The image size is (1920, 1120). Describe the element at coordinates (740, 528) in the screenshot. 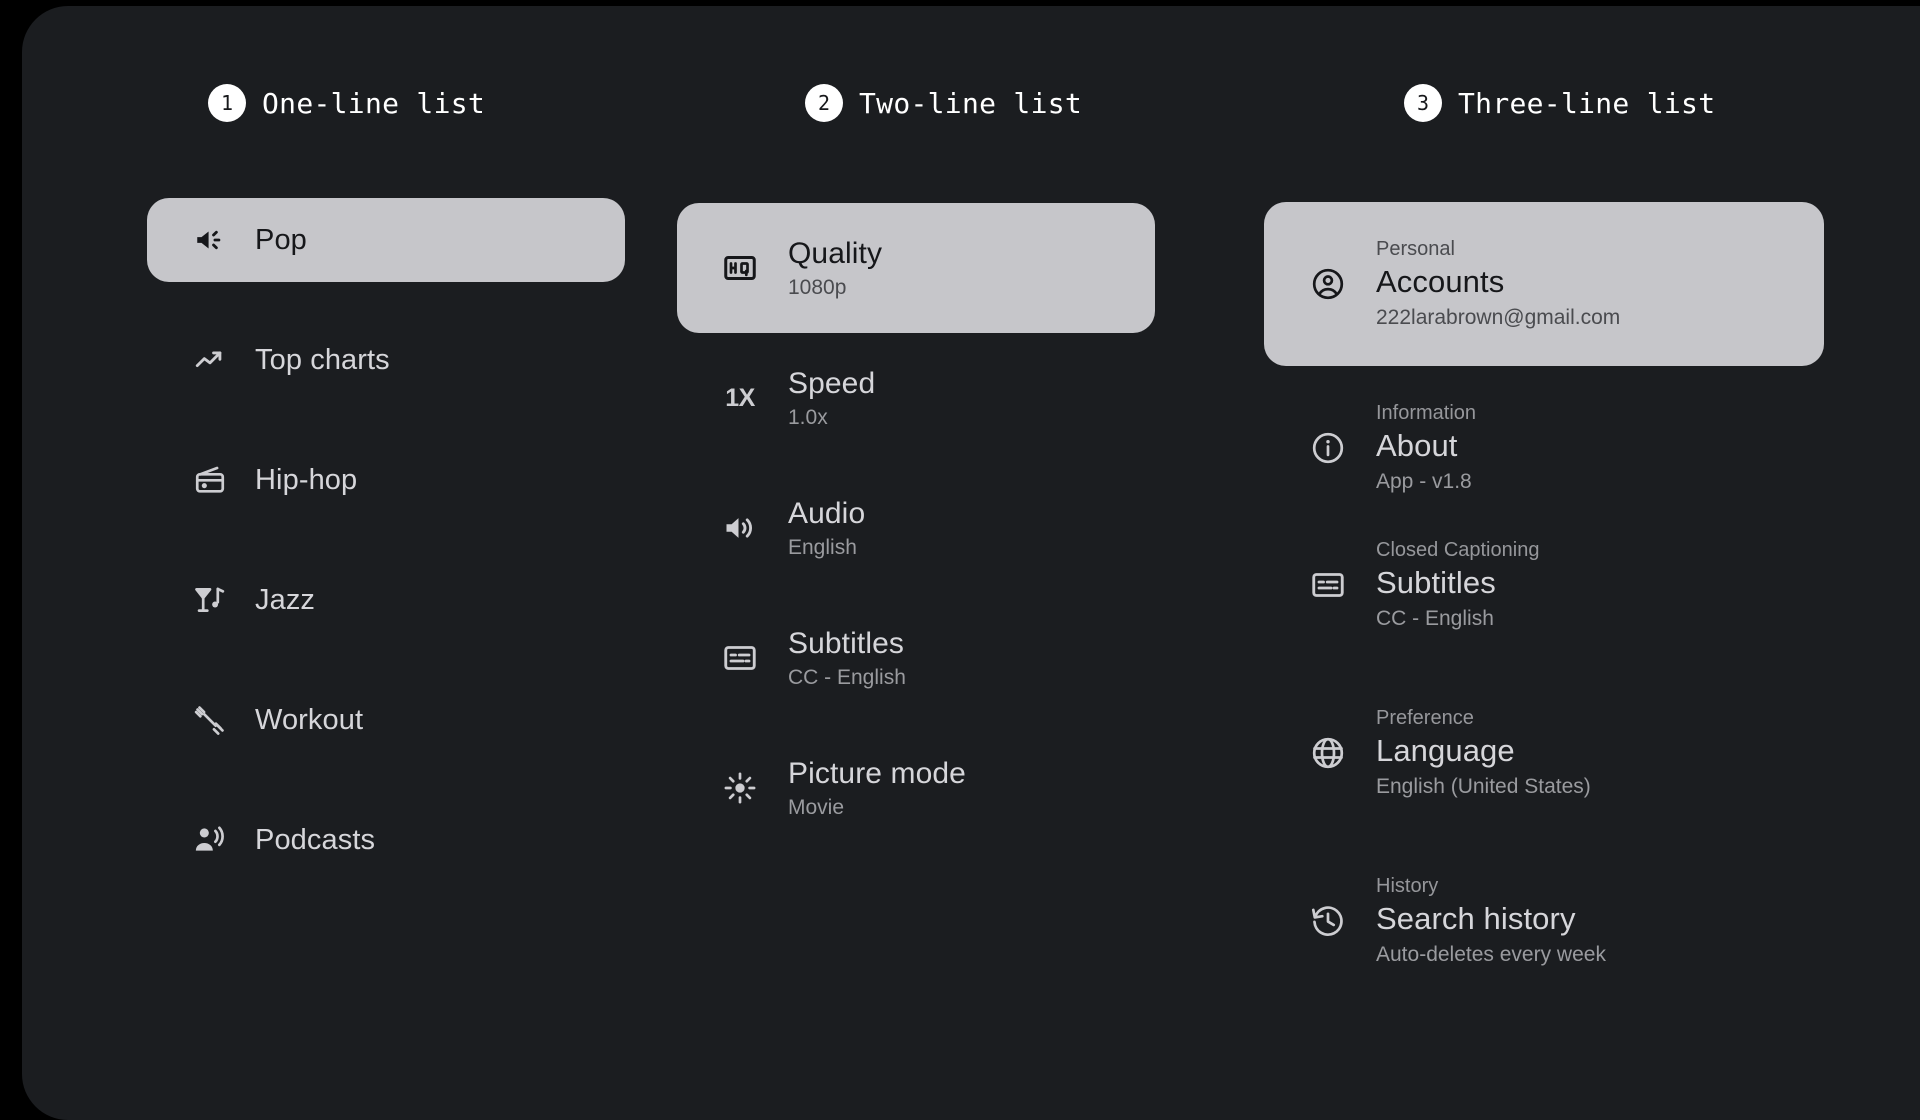

I see `volume-up-icon` at that location.